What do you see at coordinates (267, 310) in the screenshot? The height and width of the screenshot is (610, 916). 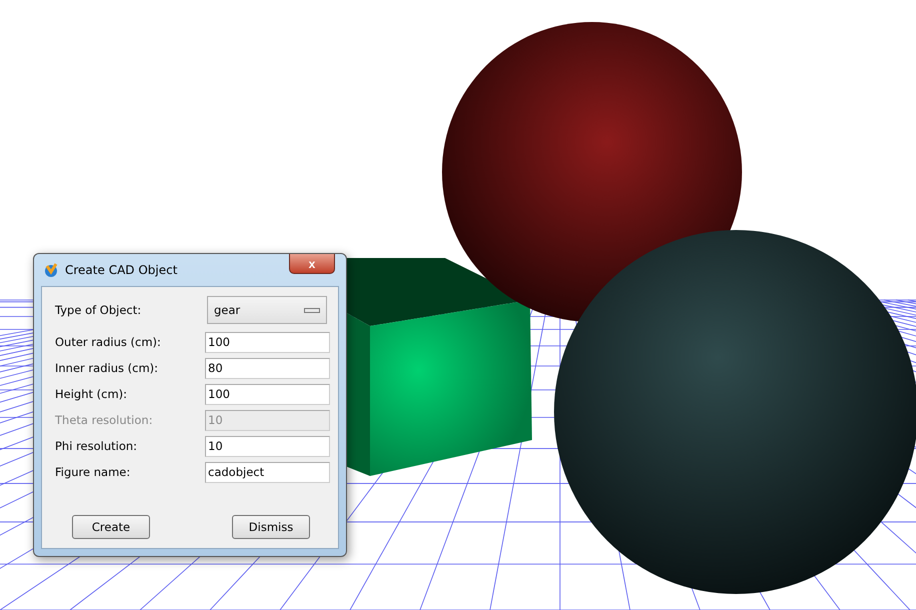 I see `type-dropdown: gear` at bounding box center [267, 310].